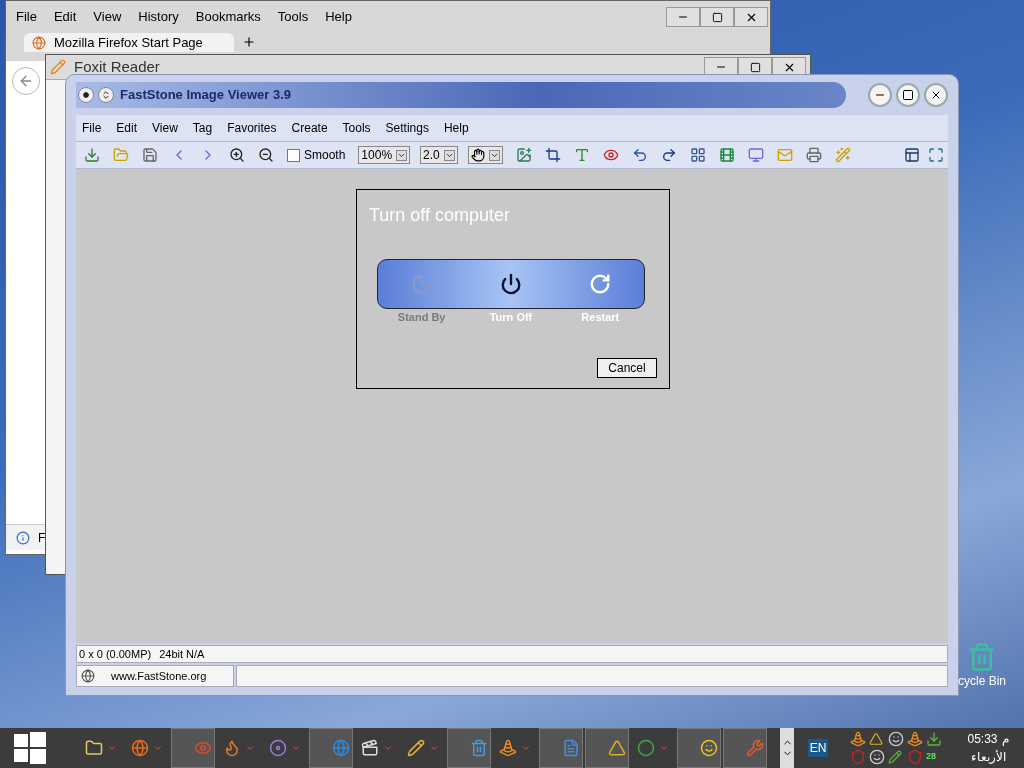  I want to click on power-icon, so click(511, 284).